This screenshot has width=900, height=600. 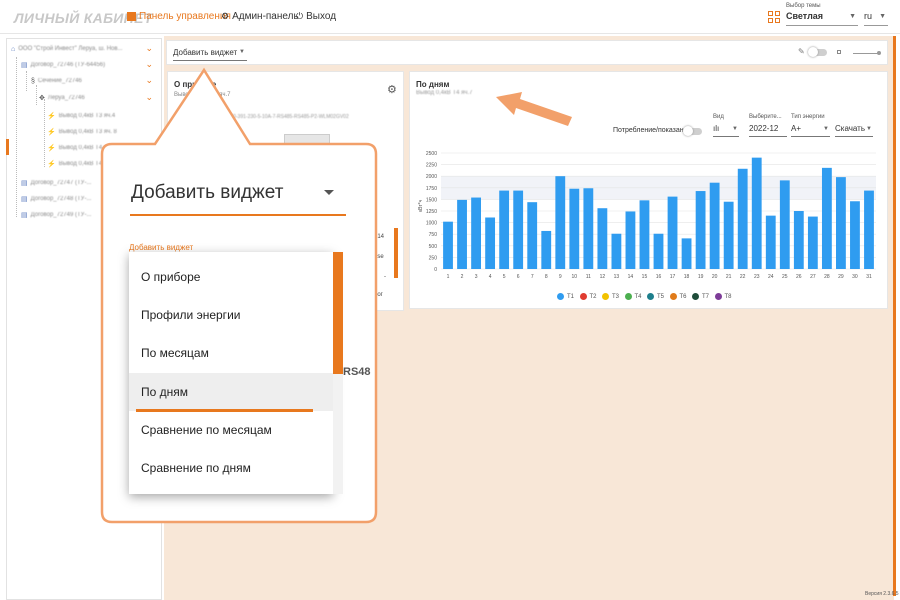 I want to click on dropdown-option-profiles: Профили энергии, so click(x=231, y=315).